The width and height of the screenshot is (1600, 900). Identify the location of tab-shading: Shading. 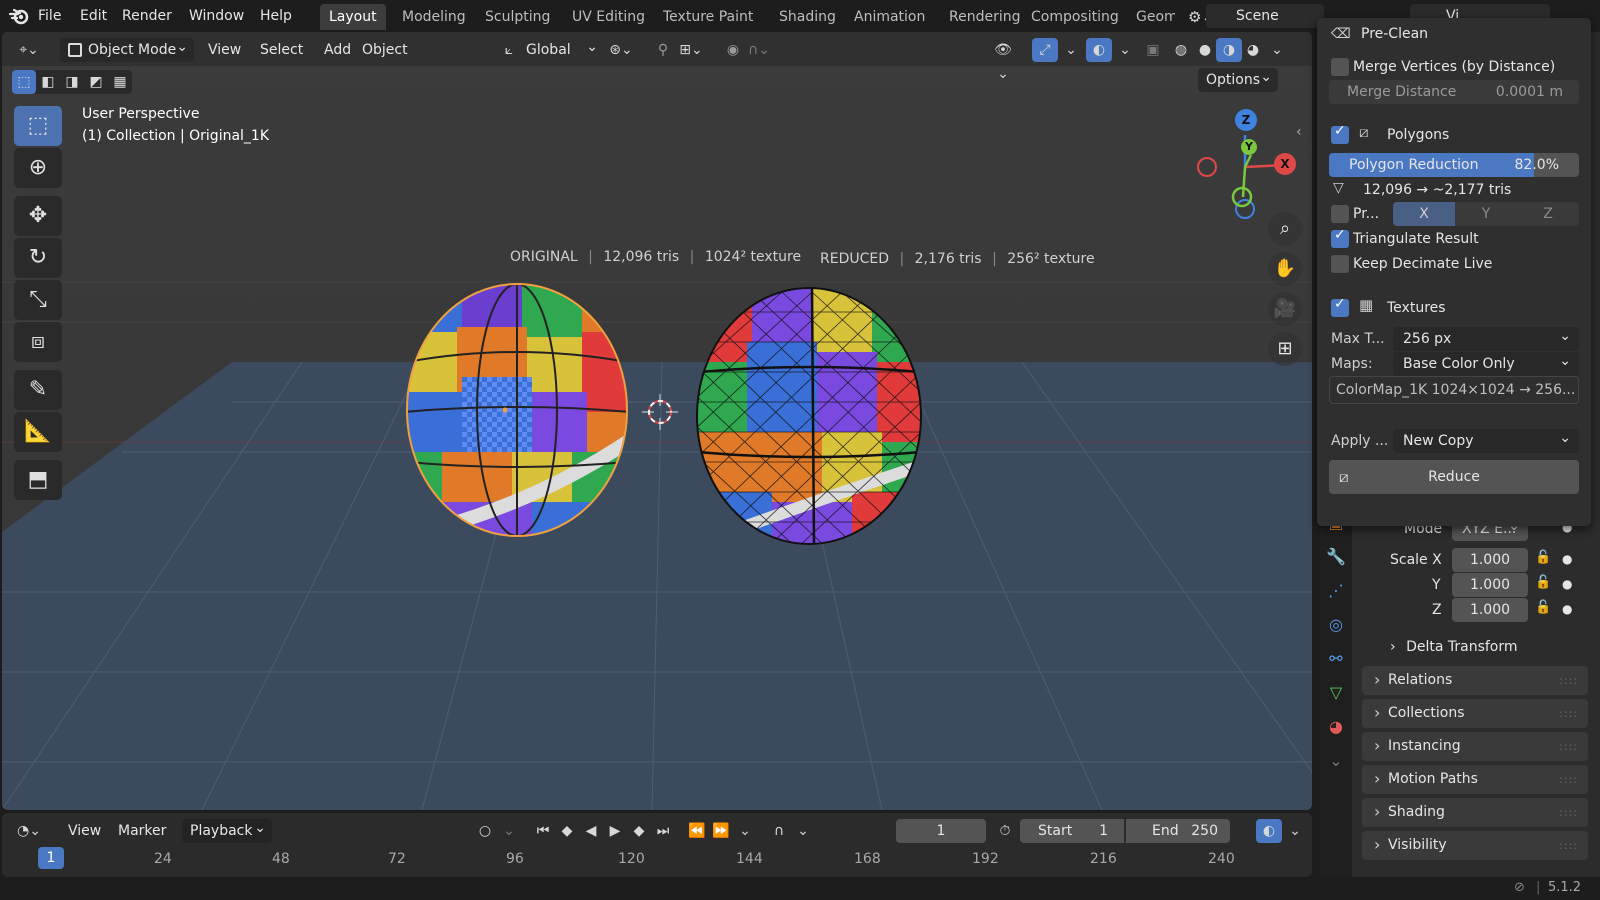
(807, 17).